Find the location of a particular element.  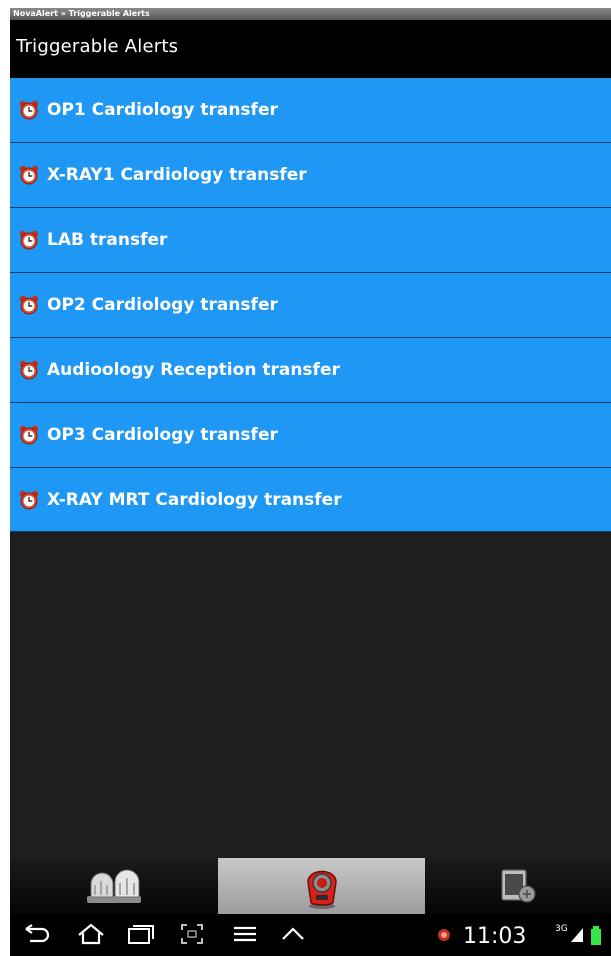

alert-item: OP2 Cardiology transfer is located at coordinates (310, 305).